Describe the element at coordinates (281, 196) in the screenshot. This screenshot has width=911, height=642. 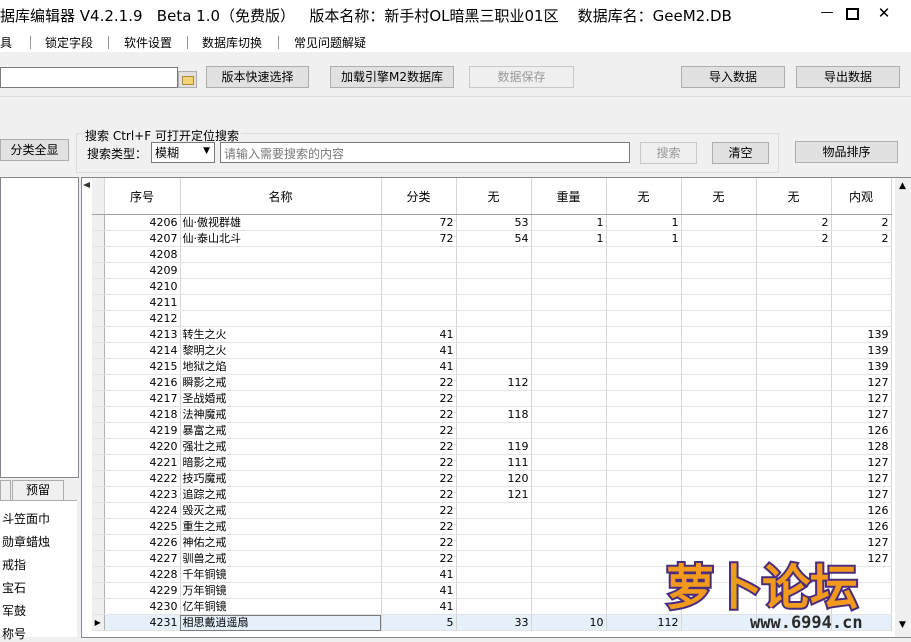
I see `column-header: 名称` at that location.